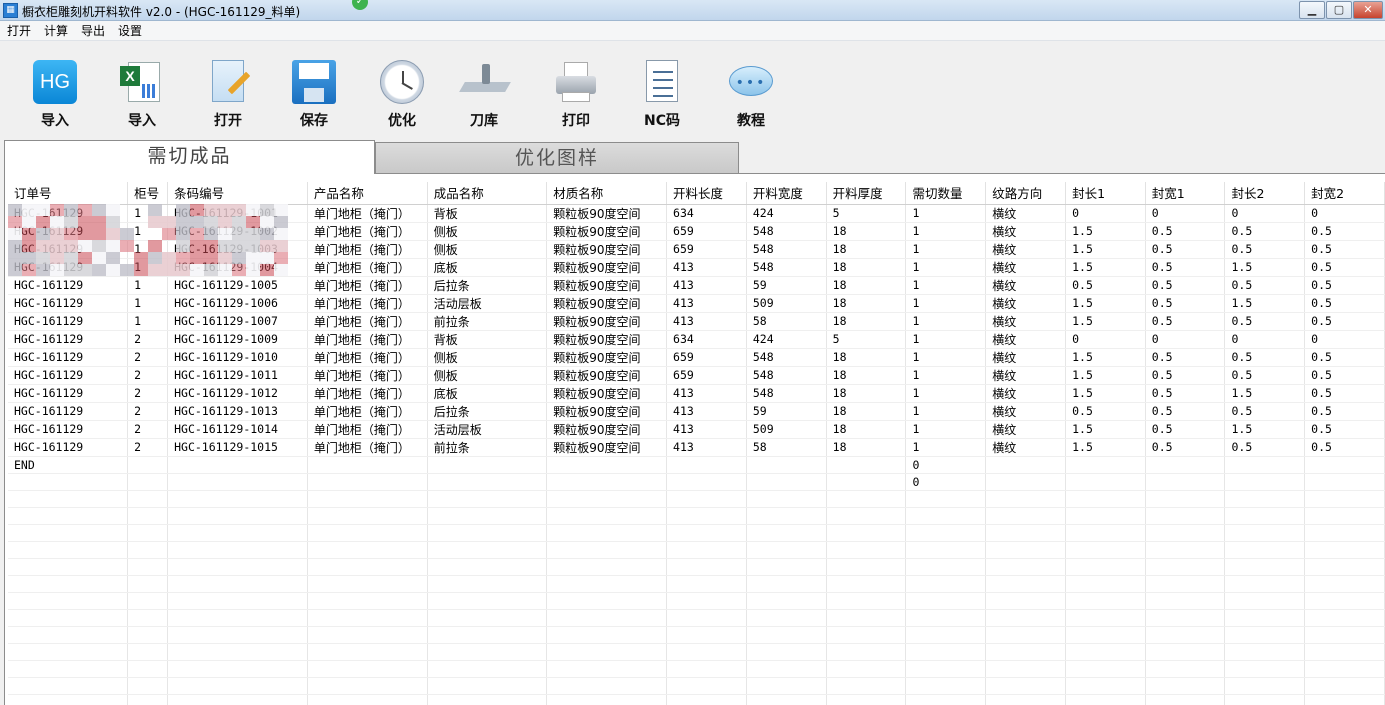 This screenshot has height=705, width=1385. What do you see at coordinates (1105, 321) in the screenshot?
I see `table-cell: 1.5` at bounding box center [1105, 321].